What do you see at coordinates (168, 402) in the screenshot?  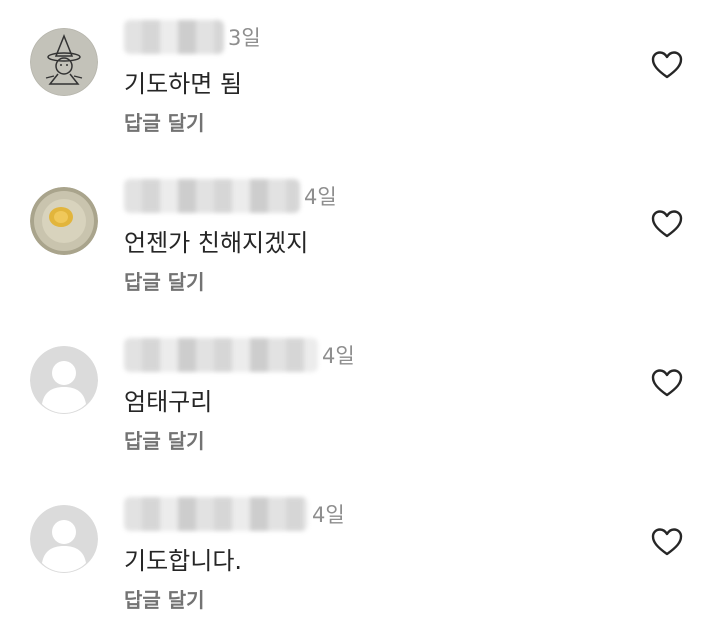 I see `comment-text: 엄태구리` at bounding box center [168, 402].